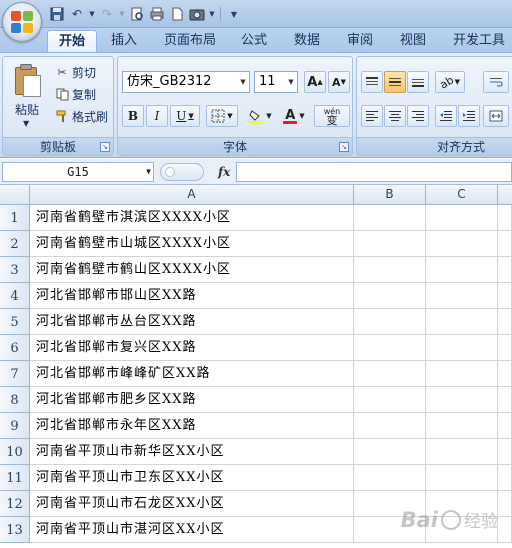 The width and height of the screenshot is (512, 548). Describe the element at coordinates (332, 116) in the screenshot. I see `phonetic-guide-button: wén 变` at that location.